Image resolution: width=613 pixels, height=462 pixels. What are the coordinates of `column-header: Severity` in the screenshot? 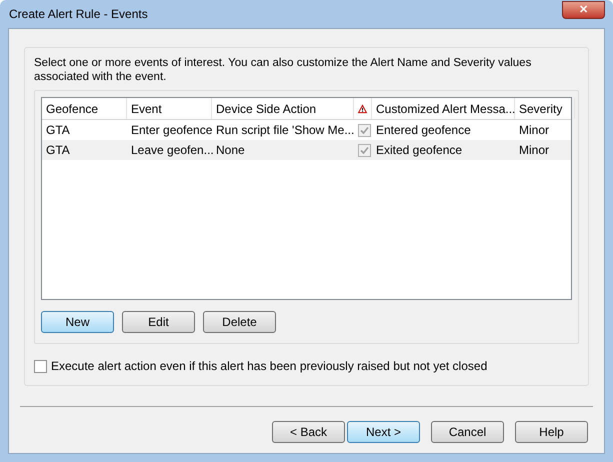 It's located at (540, 109).